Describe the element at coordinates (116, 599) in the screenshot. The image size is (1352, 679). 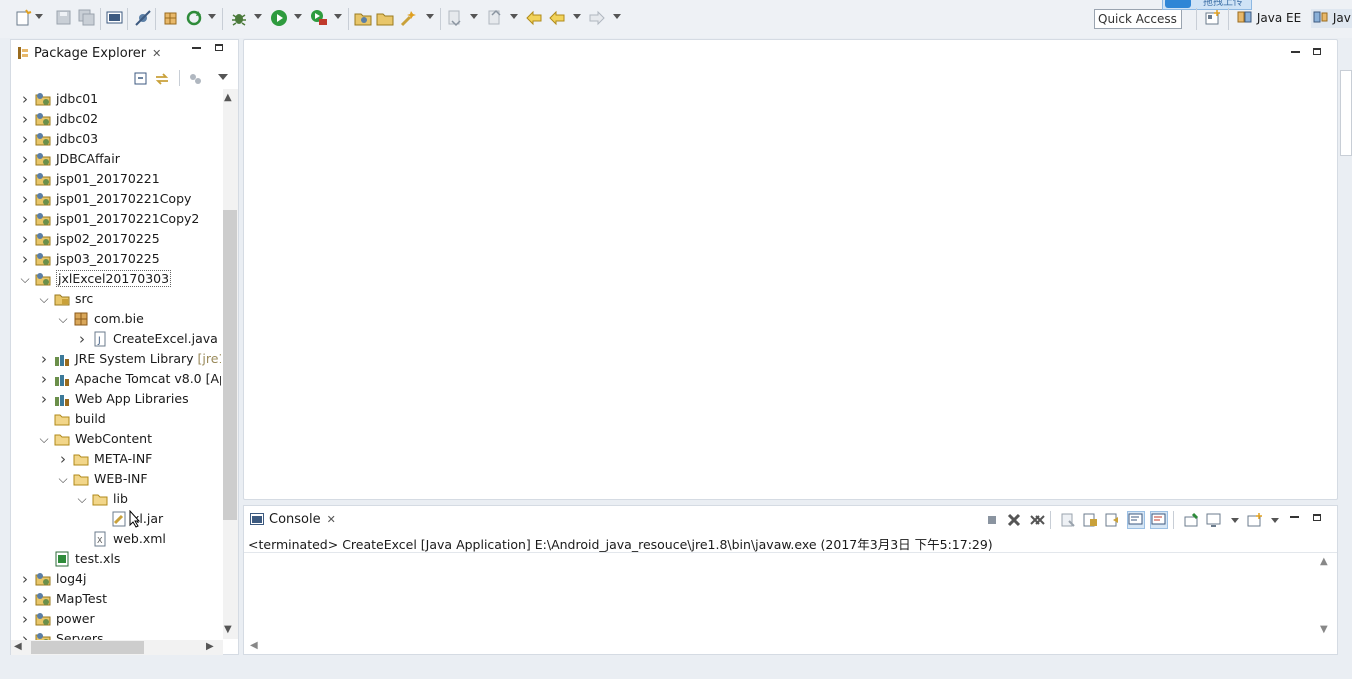
I see `tree-item: › MapTest` at that location.